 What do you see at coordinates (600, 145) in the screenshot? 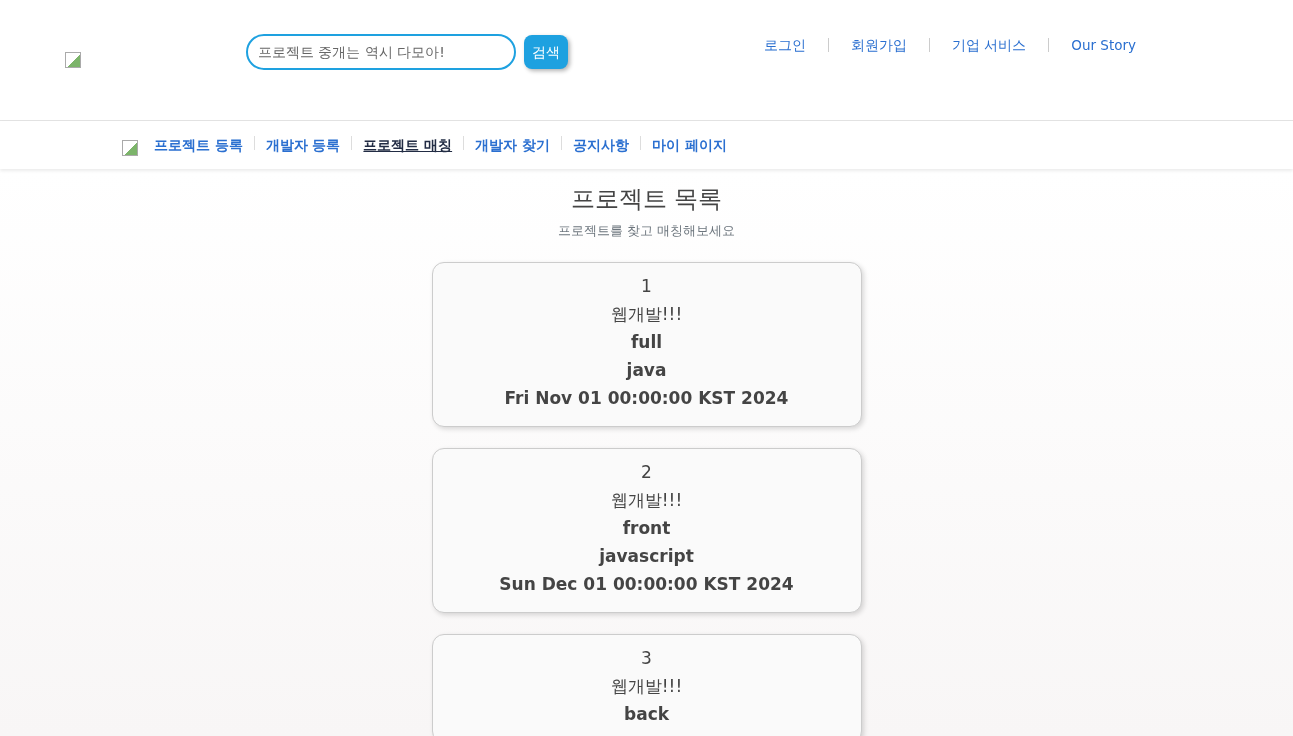
I see `nav-link: 공지사항` at bounding box center [600, 145].